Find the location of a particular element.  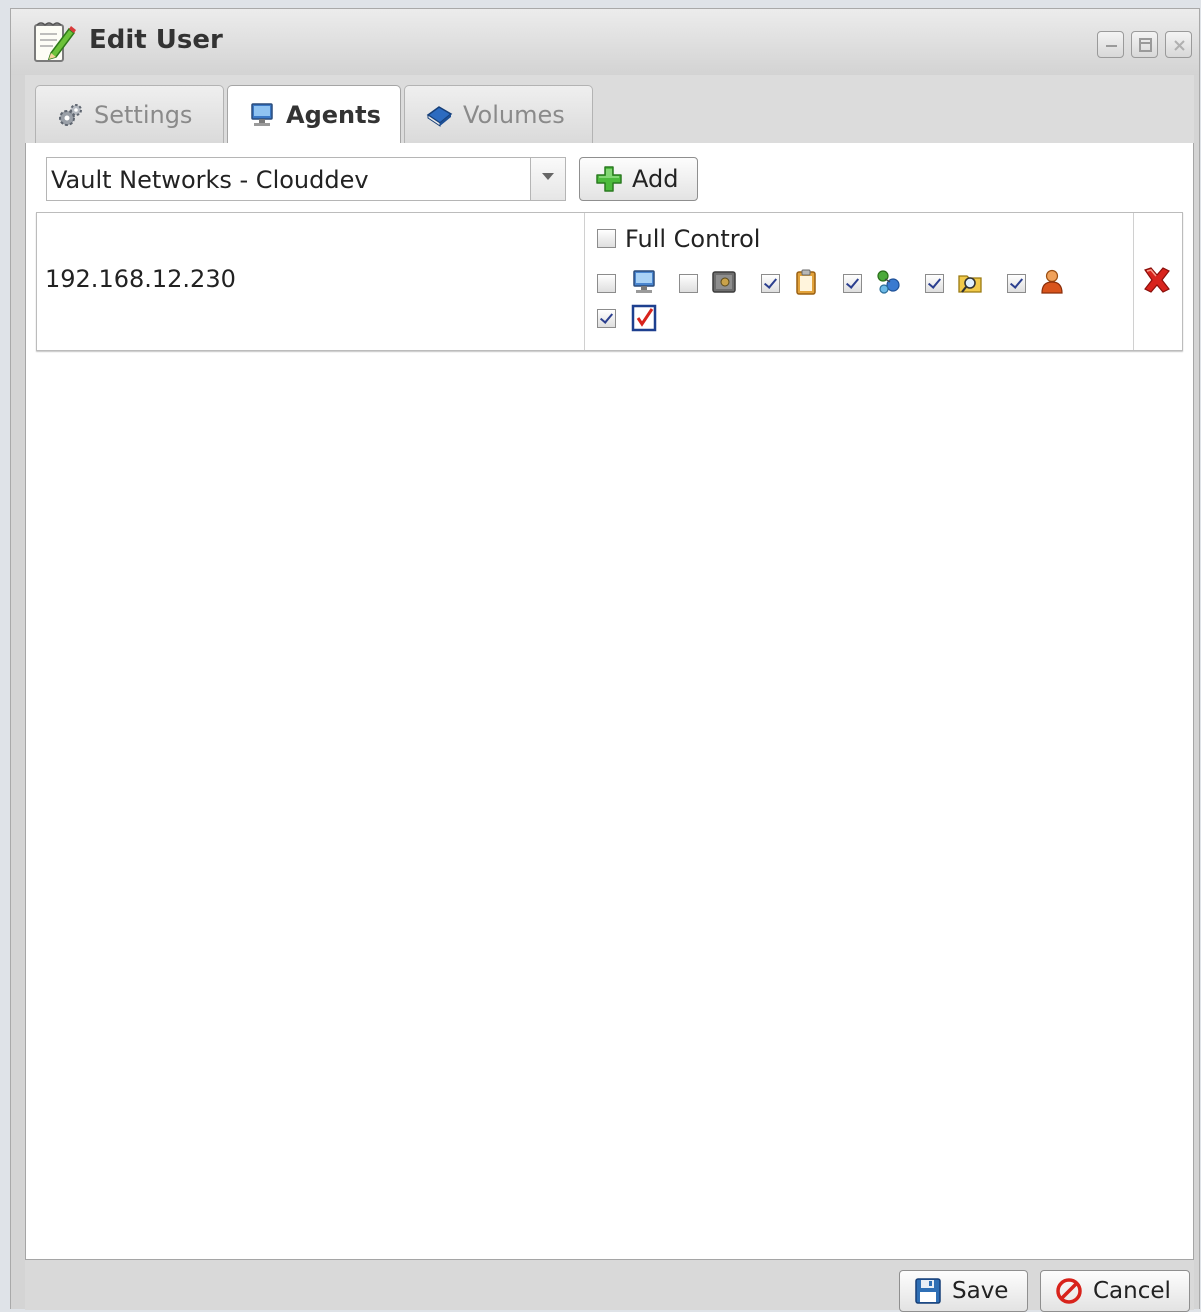

minimize-icon is located at coordinates (1111, 46).